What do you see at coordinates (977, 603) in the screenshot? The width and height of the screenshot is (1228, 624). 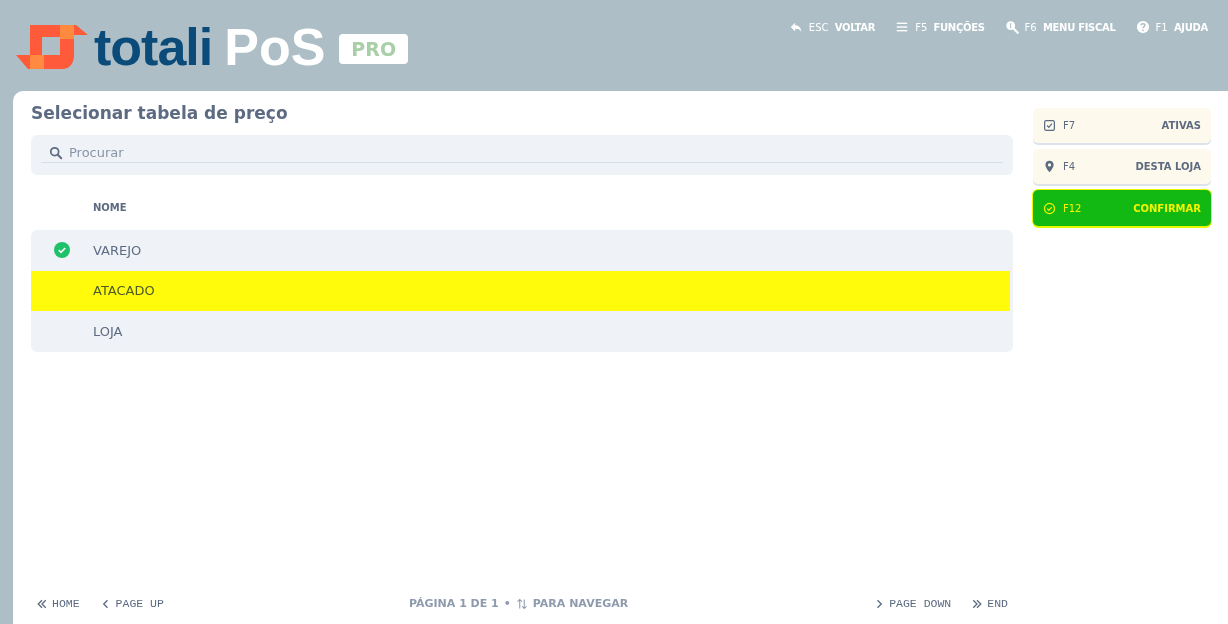 I see `double-chevron-right-icon` at bounding box center [977, 603].